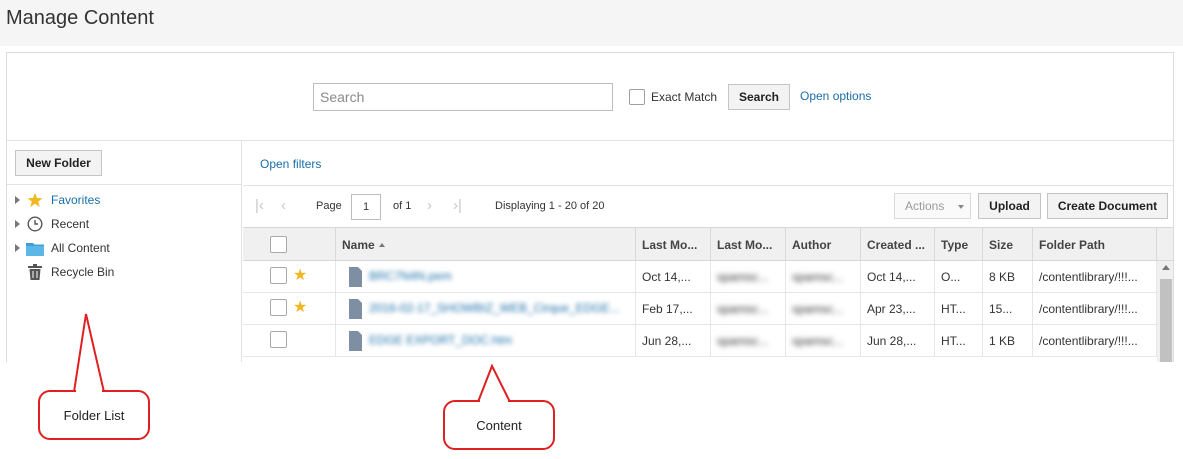 The height and width of the screenshot is (459, 1183). I want to click on content-callout: Content, so click(499, 425).